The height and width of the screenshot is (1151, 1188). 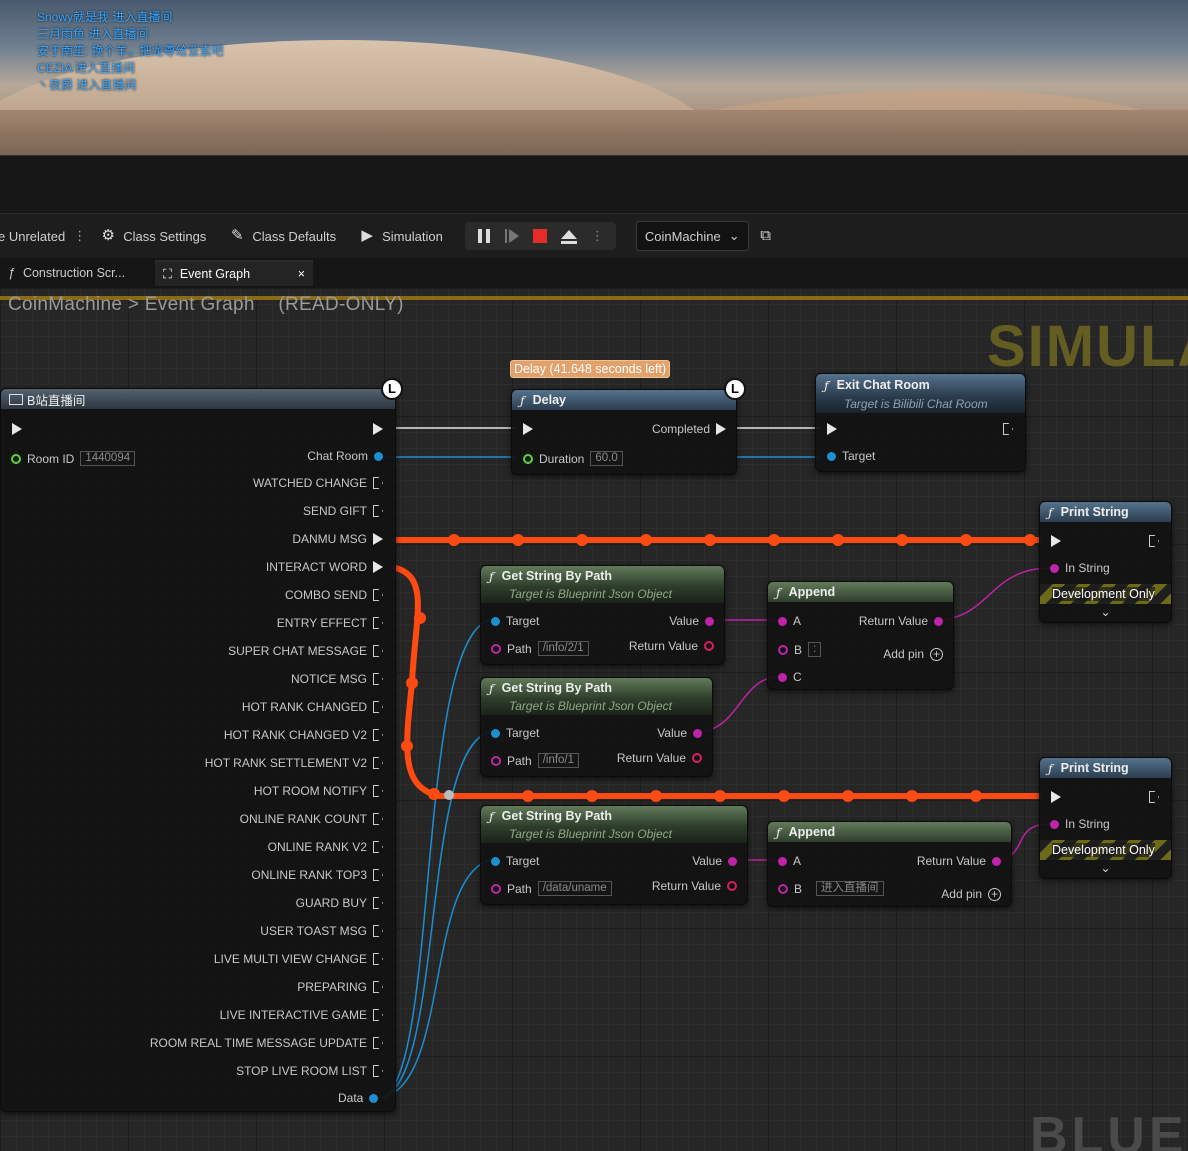 I want to click on close-icon: ×, so click(x=301, y=274).